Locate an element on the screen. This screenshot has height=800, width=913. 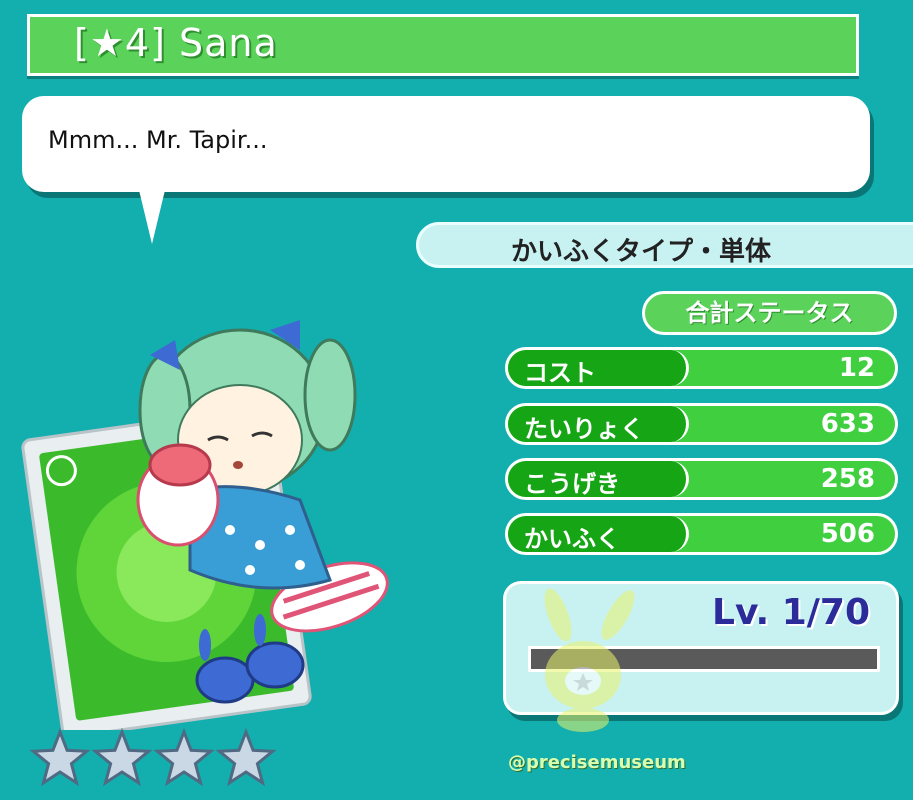
stat-label-pill: コスト is located at coordinates (598, 368).